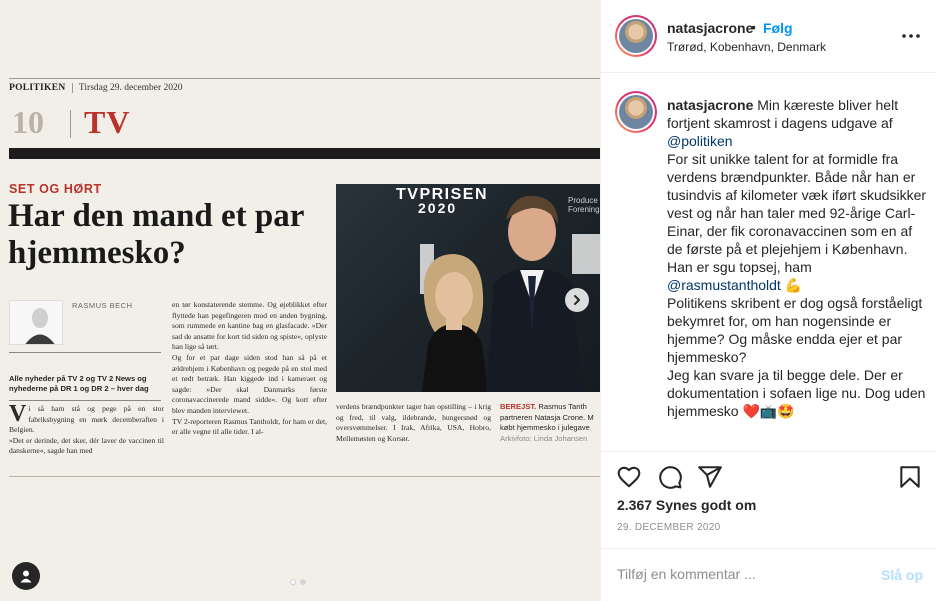 The width and height of the screenshot is (936, 601). I want to click on mention-link: @politiken, so click(700, 141).